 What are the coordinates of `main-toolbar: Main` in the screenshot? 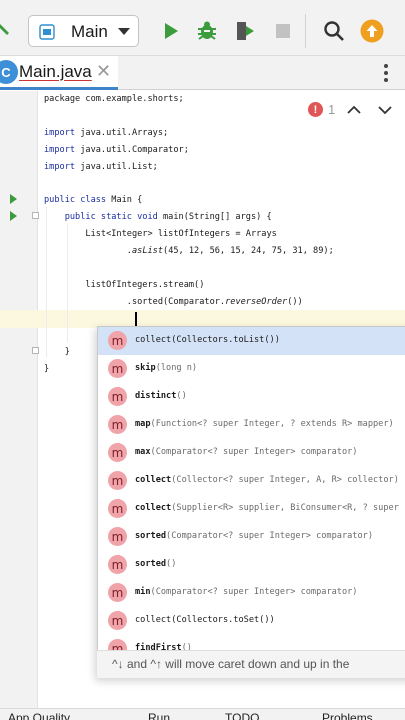 It's located at (202, 28).